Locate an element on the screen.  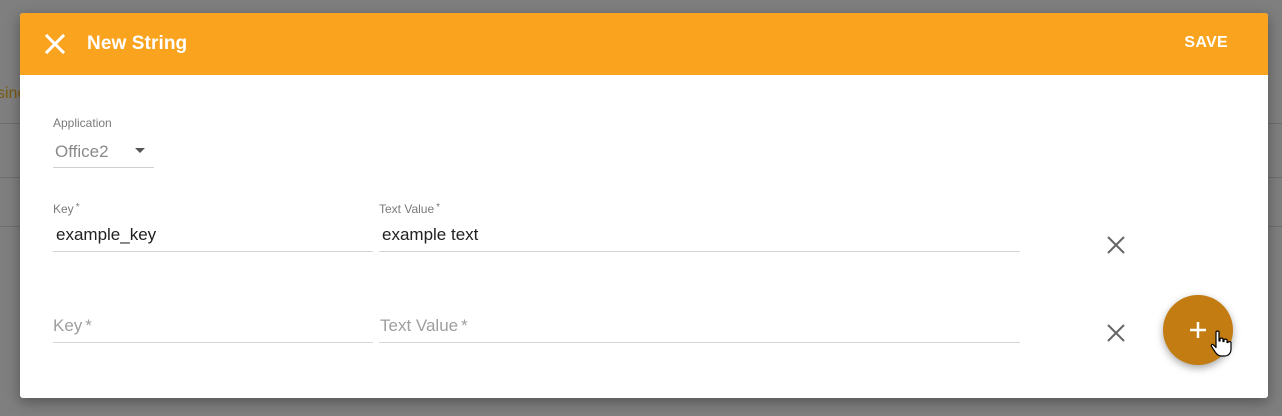
close-button is located at coordinates (55, 44).